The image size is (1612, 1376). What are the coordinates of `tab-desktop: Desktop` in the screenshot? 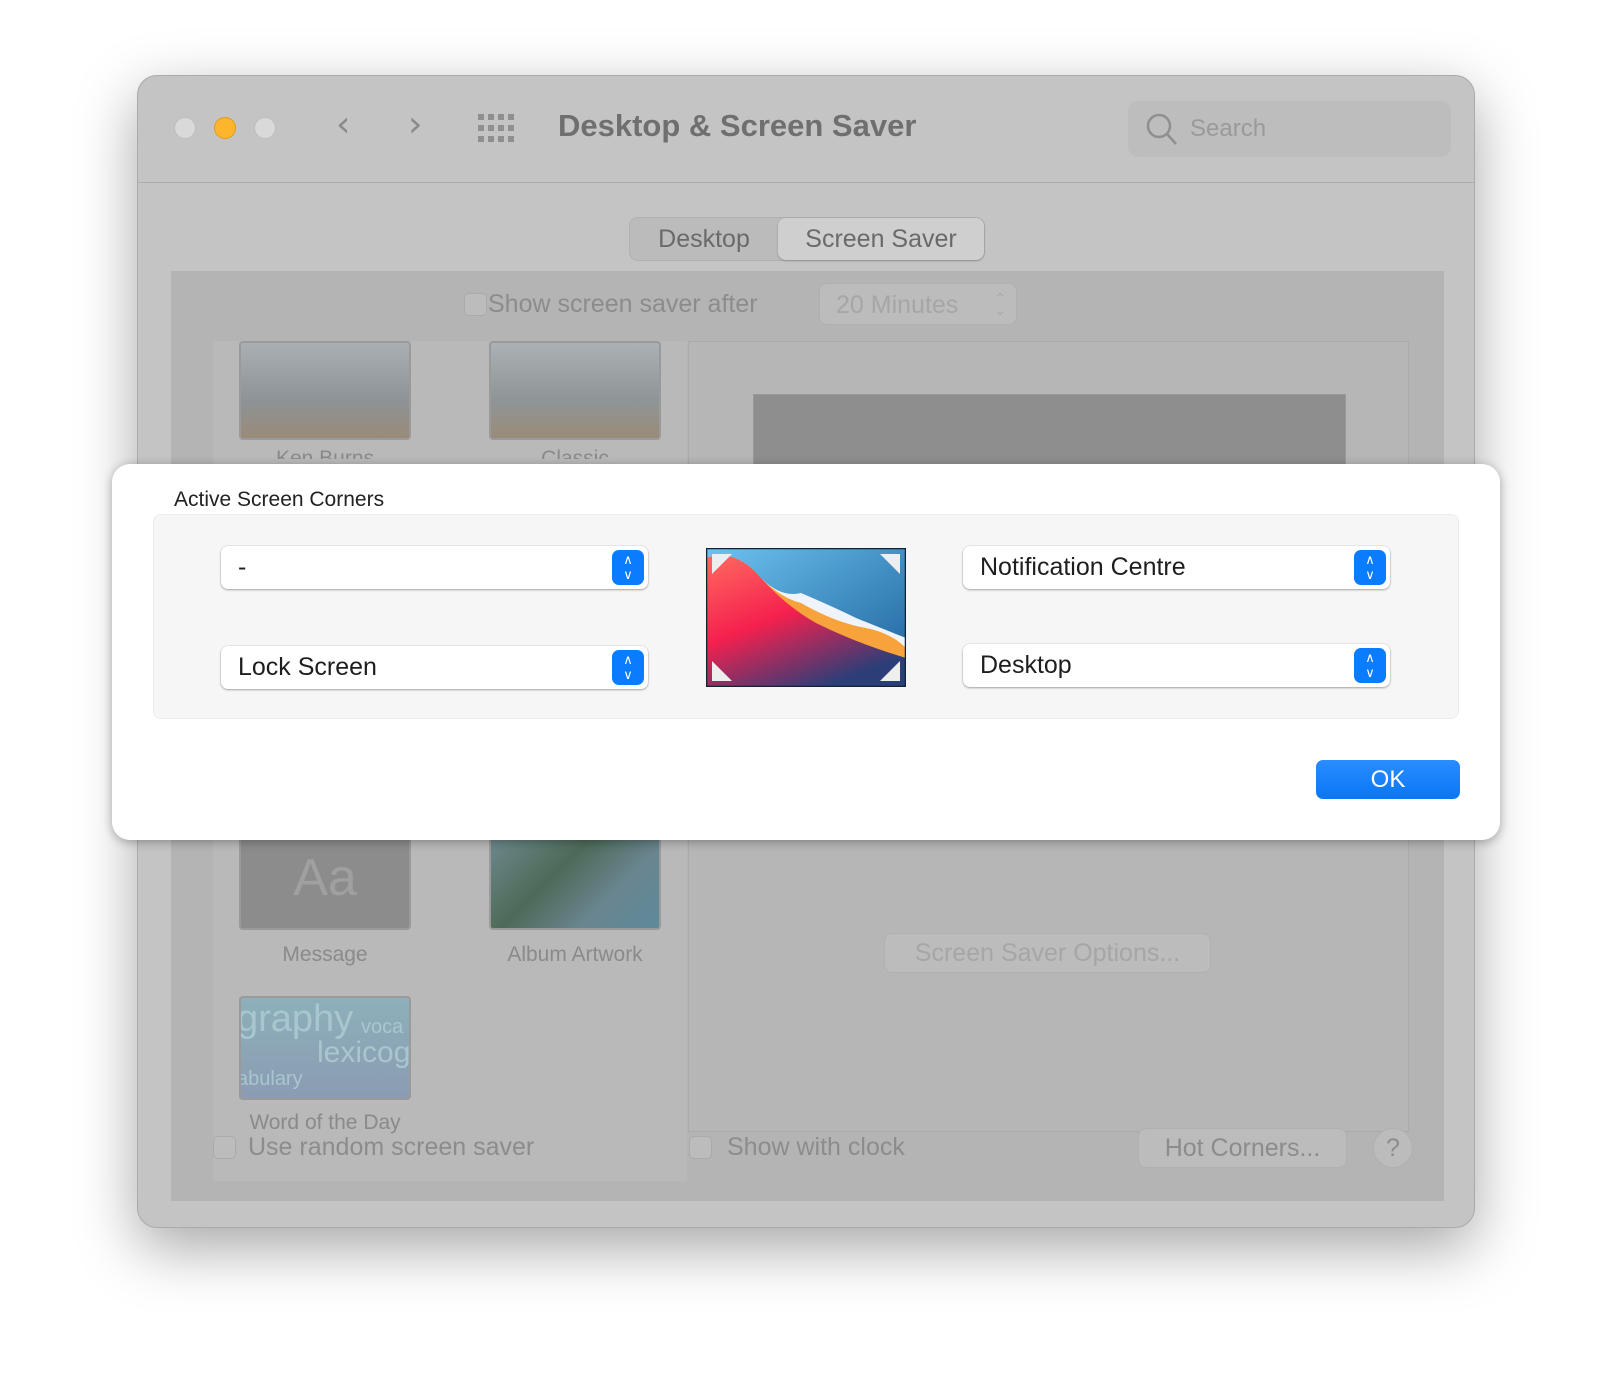 It's located at (704, 239).